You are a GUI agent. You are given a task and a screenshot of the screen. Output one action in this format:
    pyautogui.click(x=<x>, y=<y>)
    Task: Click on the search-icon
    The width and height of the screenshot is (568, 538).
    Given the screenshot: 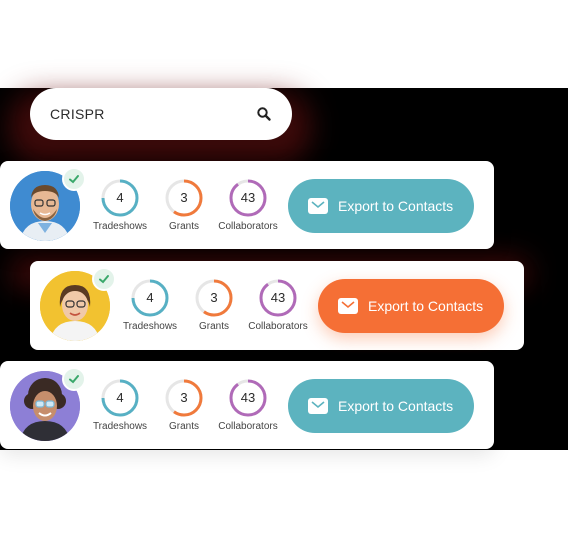 What is the action you would take?
    pyautogui.click(x=264, y=114)
    